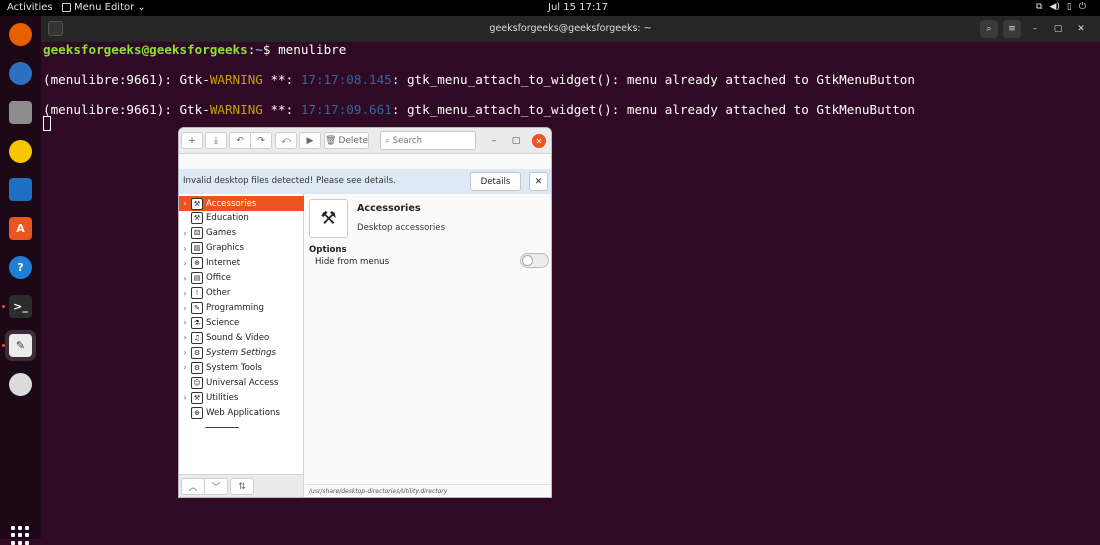 The width and height of the screenshot is (1100, 545). What do you see at coordinates (495, 181) in the screenshot?
I see `details-button: Details` at bounding box center [495, 181].